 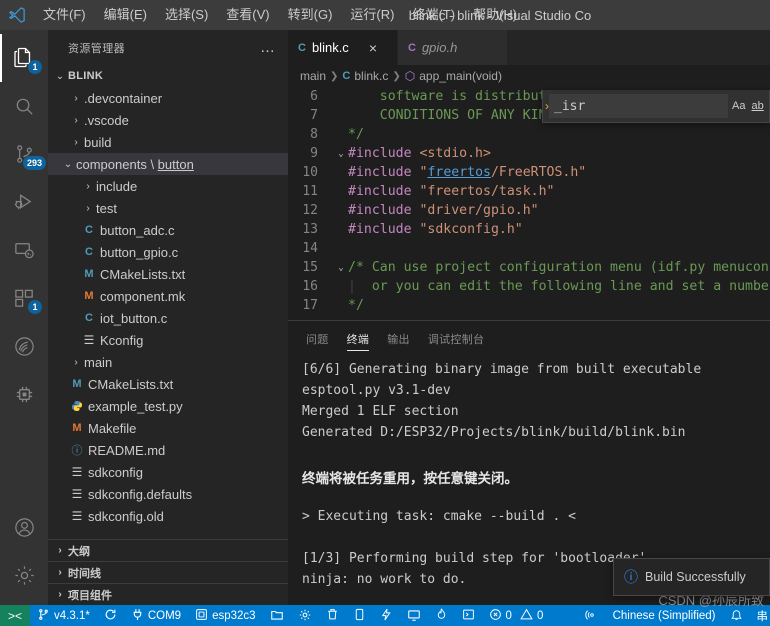 I want to click on code-text: */, so click(x=356, y=134).